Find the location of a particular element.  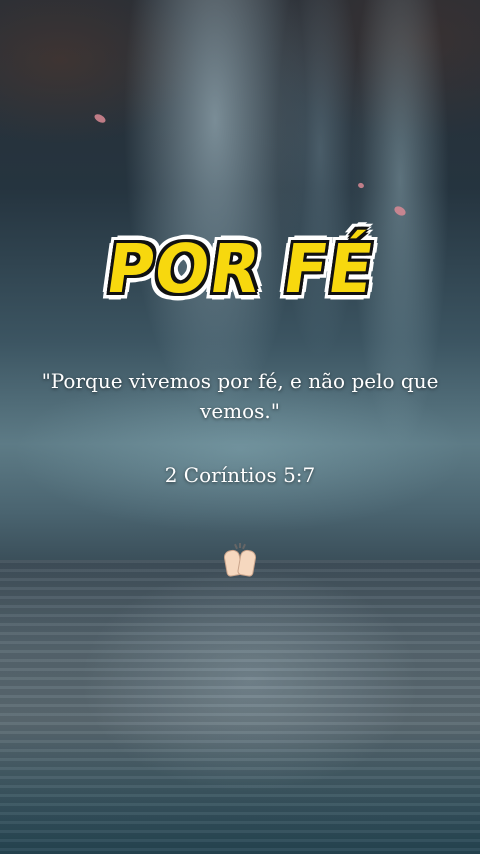

emoji-container is located at coordinates (240, 563).